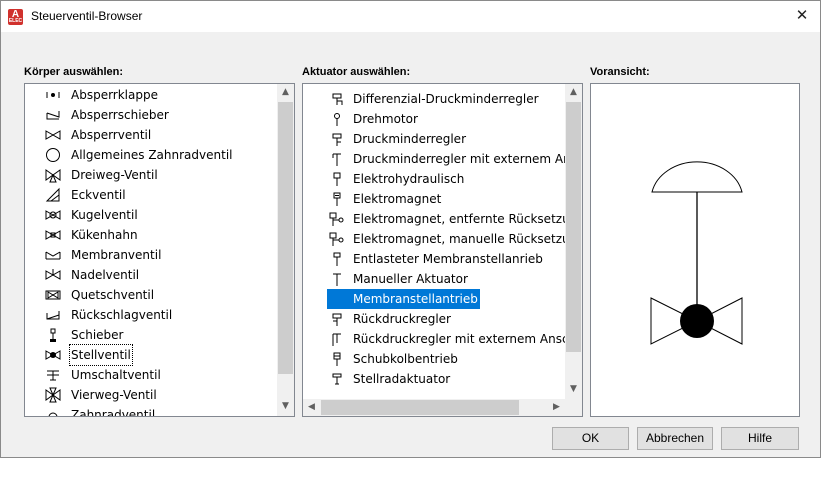  I want to click on title-bar: A ELEC Steuerventil-Browser ✕, so click(410, 16).